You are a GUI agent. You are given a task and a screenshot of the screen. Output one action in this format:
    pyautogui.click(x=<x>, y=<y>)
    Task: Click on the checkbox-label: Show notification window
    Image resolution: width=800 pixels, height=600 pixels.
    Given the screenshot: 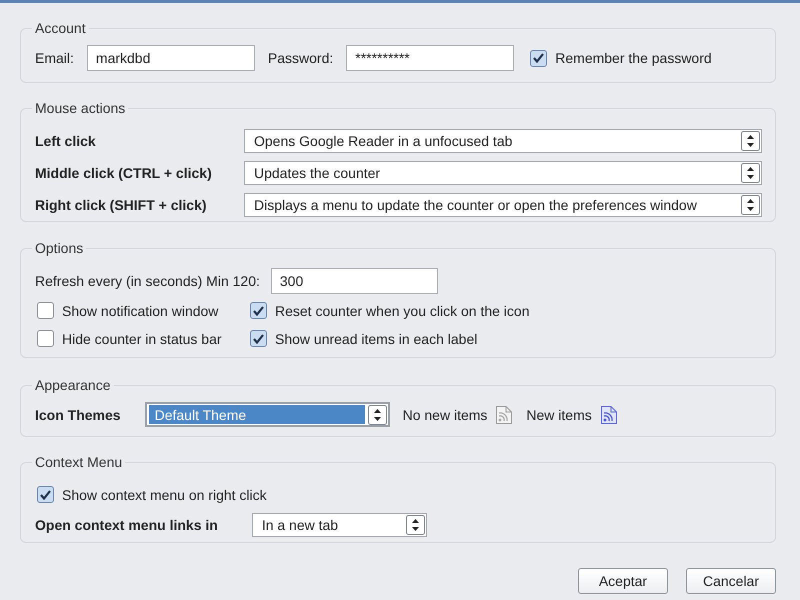 What is the action you would take?
    pyautogui.click(x=140, y=310)
    